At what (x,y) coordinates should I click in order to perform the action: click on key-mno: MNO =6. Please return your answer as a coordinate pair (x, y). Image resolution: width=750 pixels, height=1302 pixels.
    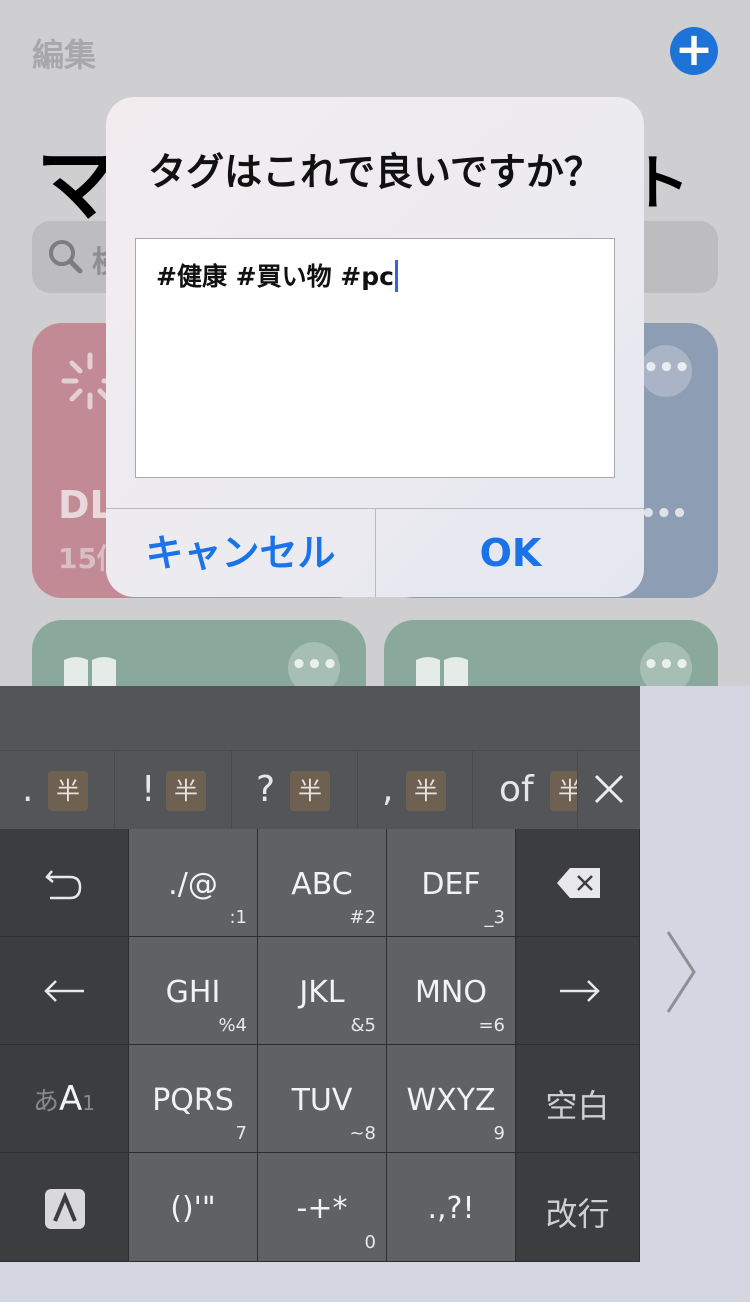
    Looking at the image, I should click on (451, 991).